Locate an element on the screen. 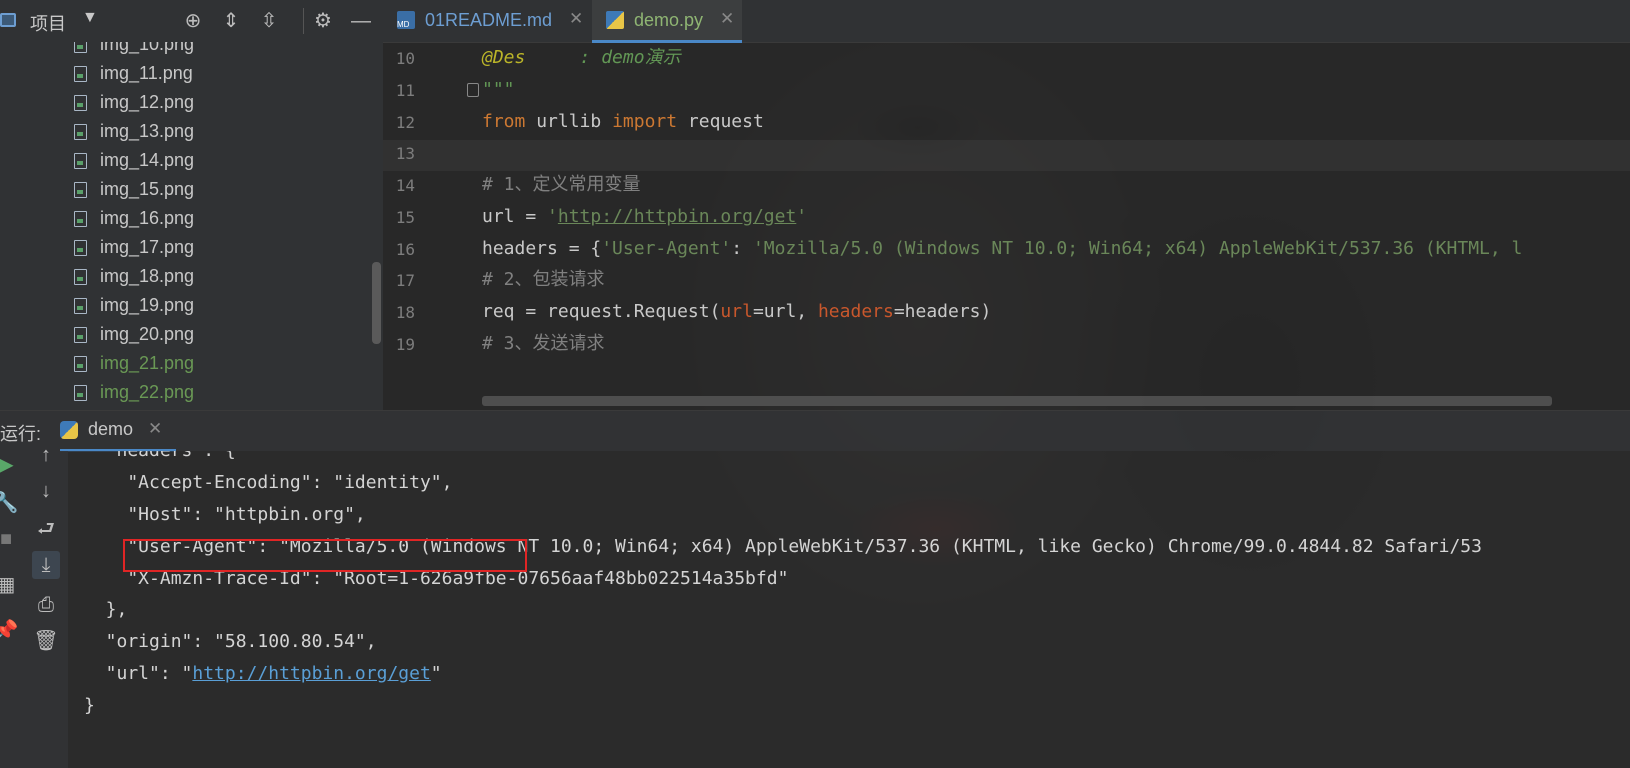 The image size is (1630, 768). project-title: 项目 is located at coordinates (48, 23).